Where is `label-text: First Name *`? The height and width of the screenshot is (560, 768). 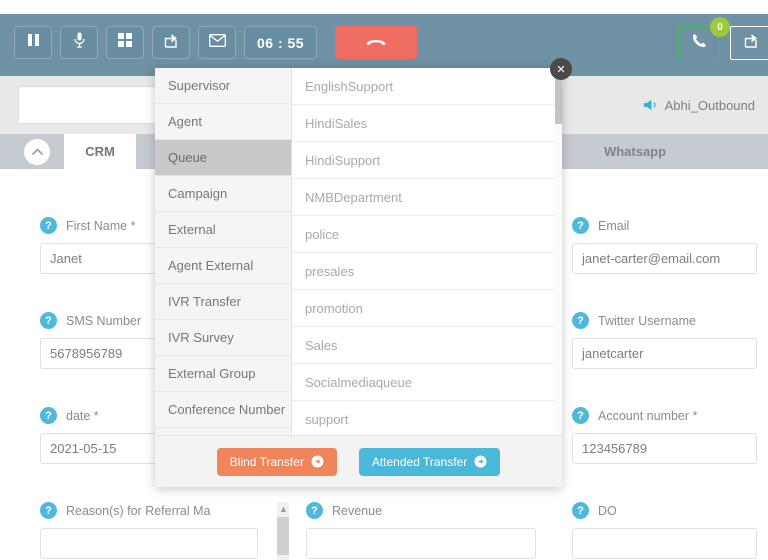 label-text: First Name * is located at coordinates (101, 225).